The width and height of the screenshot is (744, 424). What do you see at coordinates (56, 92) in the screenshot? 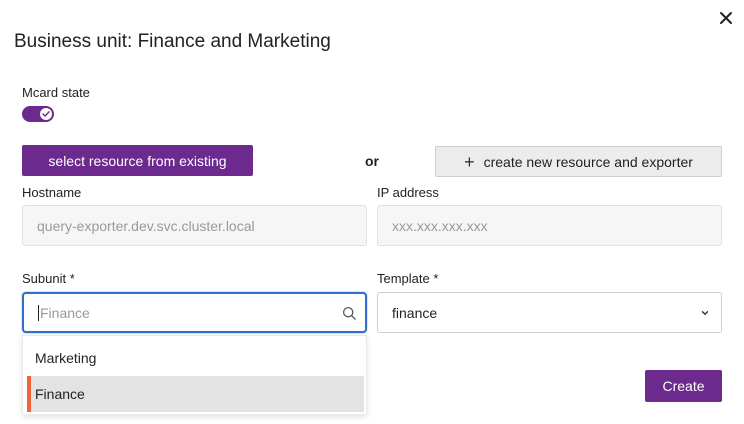
I see `mcard-state-label: Mcard state` at bounding box center [56, 92].